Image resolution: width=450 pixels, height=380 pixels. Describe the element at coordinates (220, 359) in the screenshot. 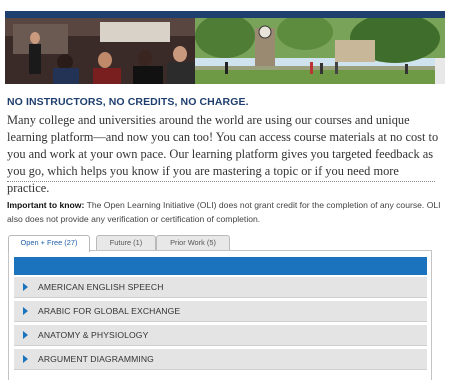

I see `course-row-argument-diagramming: ARGUMENT DIAGRAMMING` at that location.